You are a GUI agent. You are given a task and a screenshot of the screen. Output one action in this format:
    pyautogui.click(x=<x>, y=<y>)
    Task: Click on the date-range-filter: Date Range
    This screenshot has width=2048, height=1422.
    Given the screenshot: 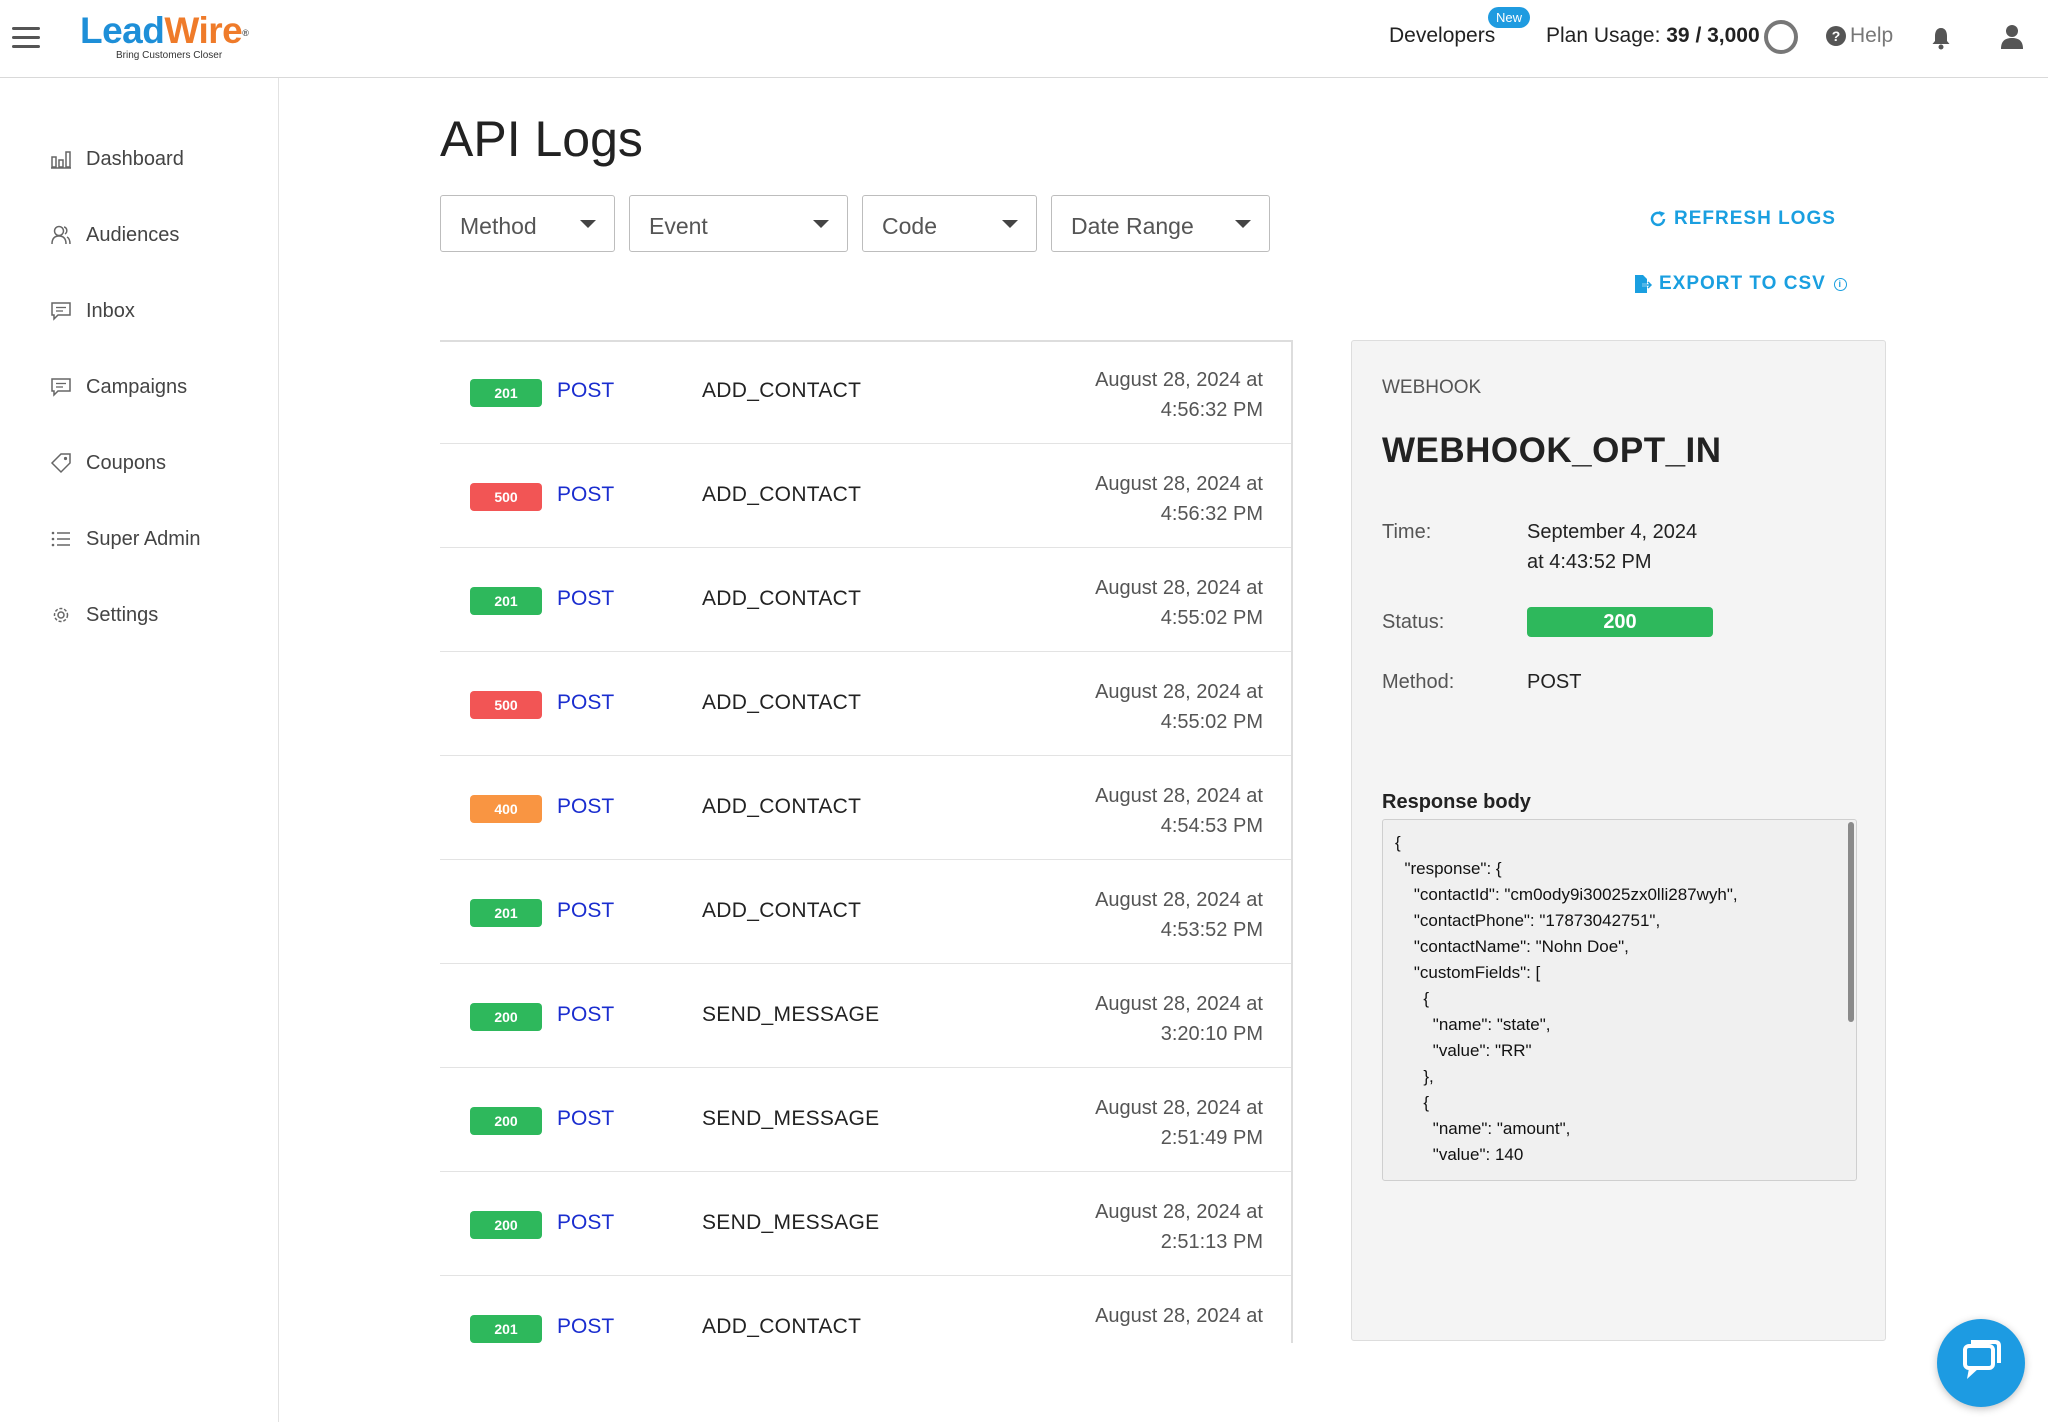 What is the action you would take?
    pyautogui.click(x=1160, y=223)
    